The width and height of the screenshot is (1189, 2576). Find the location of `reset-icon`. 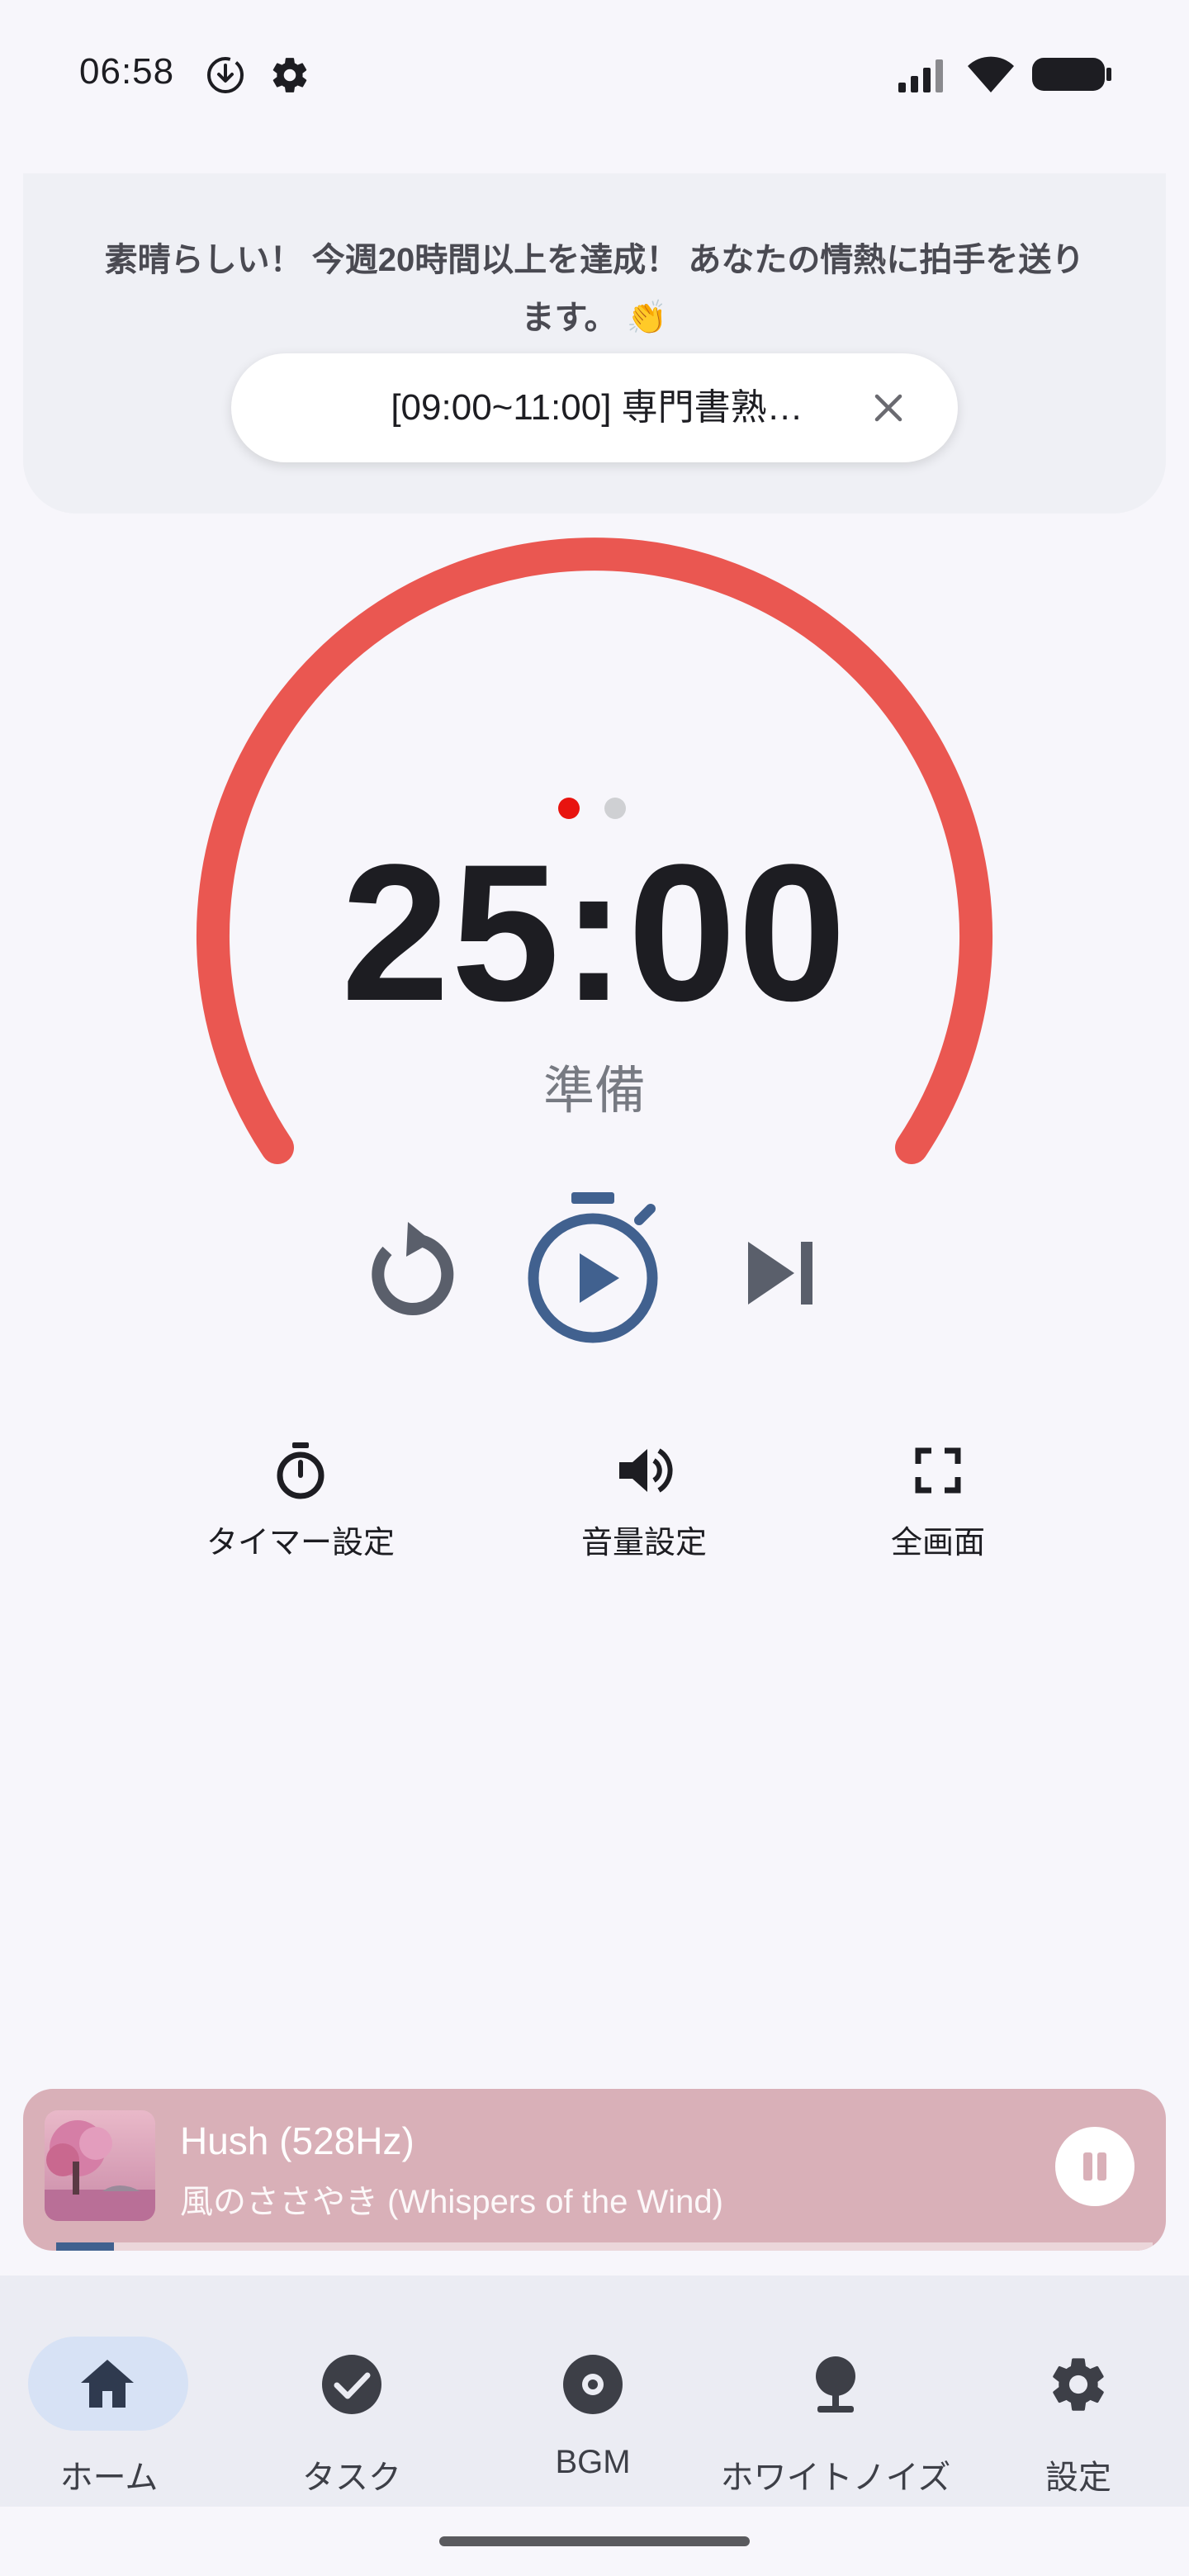

reset-icon is located at coordinates (408, 1270).